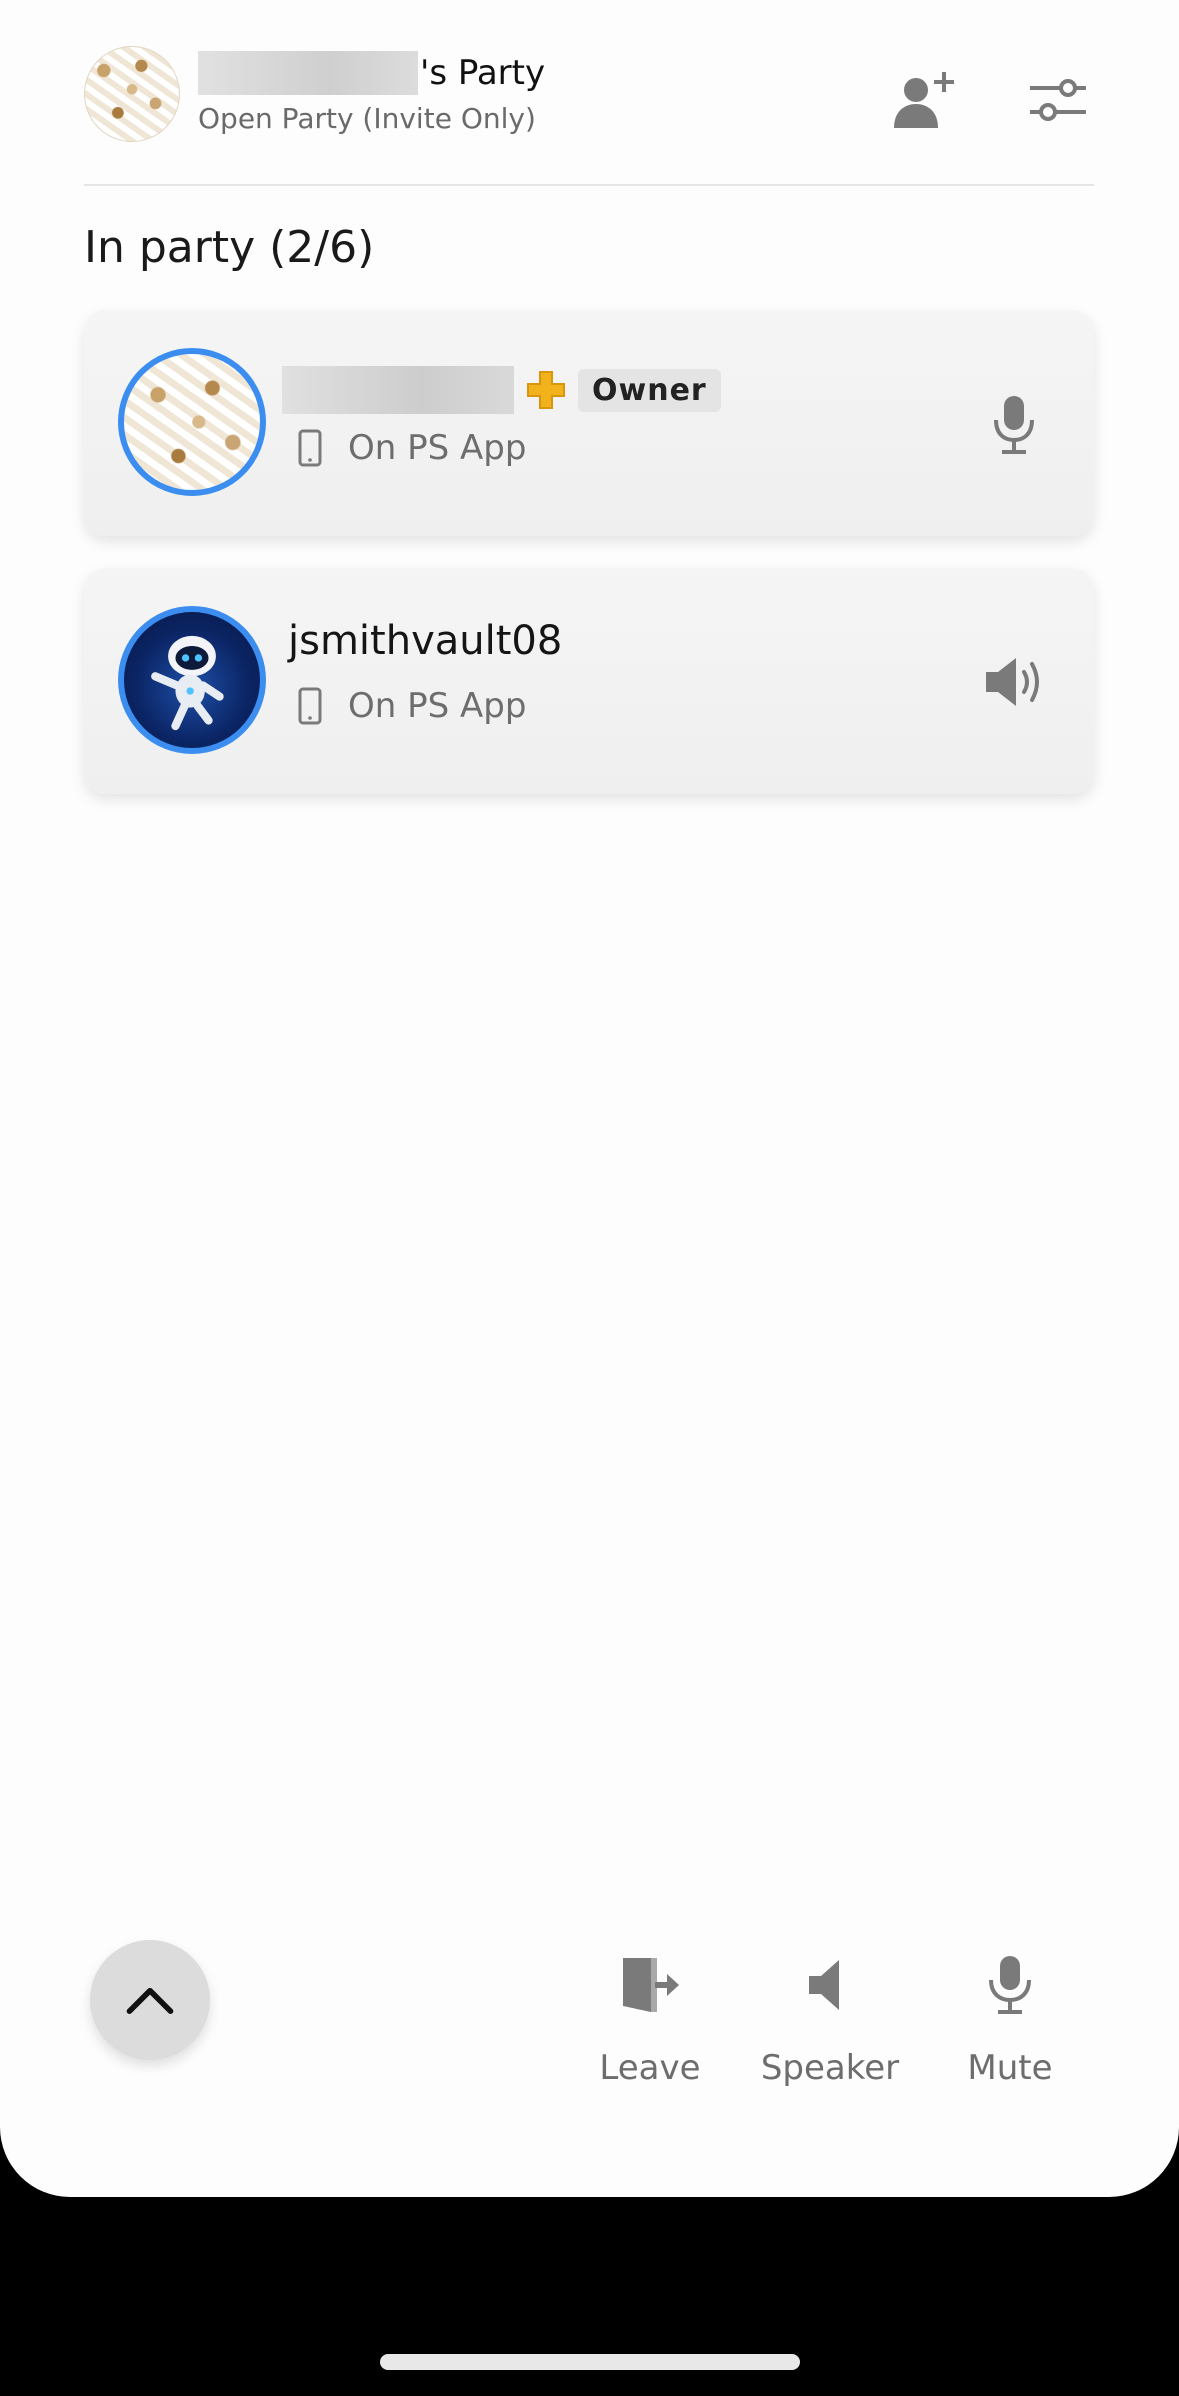 This screenshot has width=1179, height=2396. I want to click on party-title: 's Party, so click(483, 73).